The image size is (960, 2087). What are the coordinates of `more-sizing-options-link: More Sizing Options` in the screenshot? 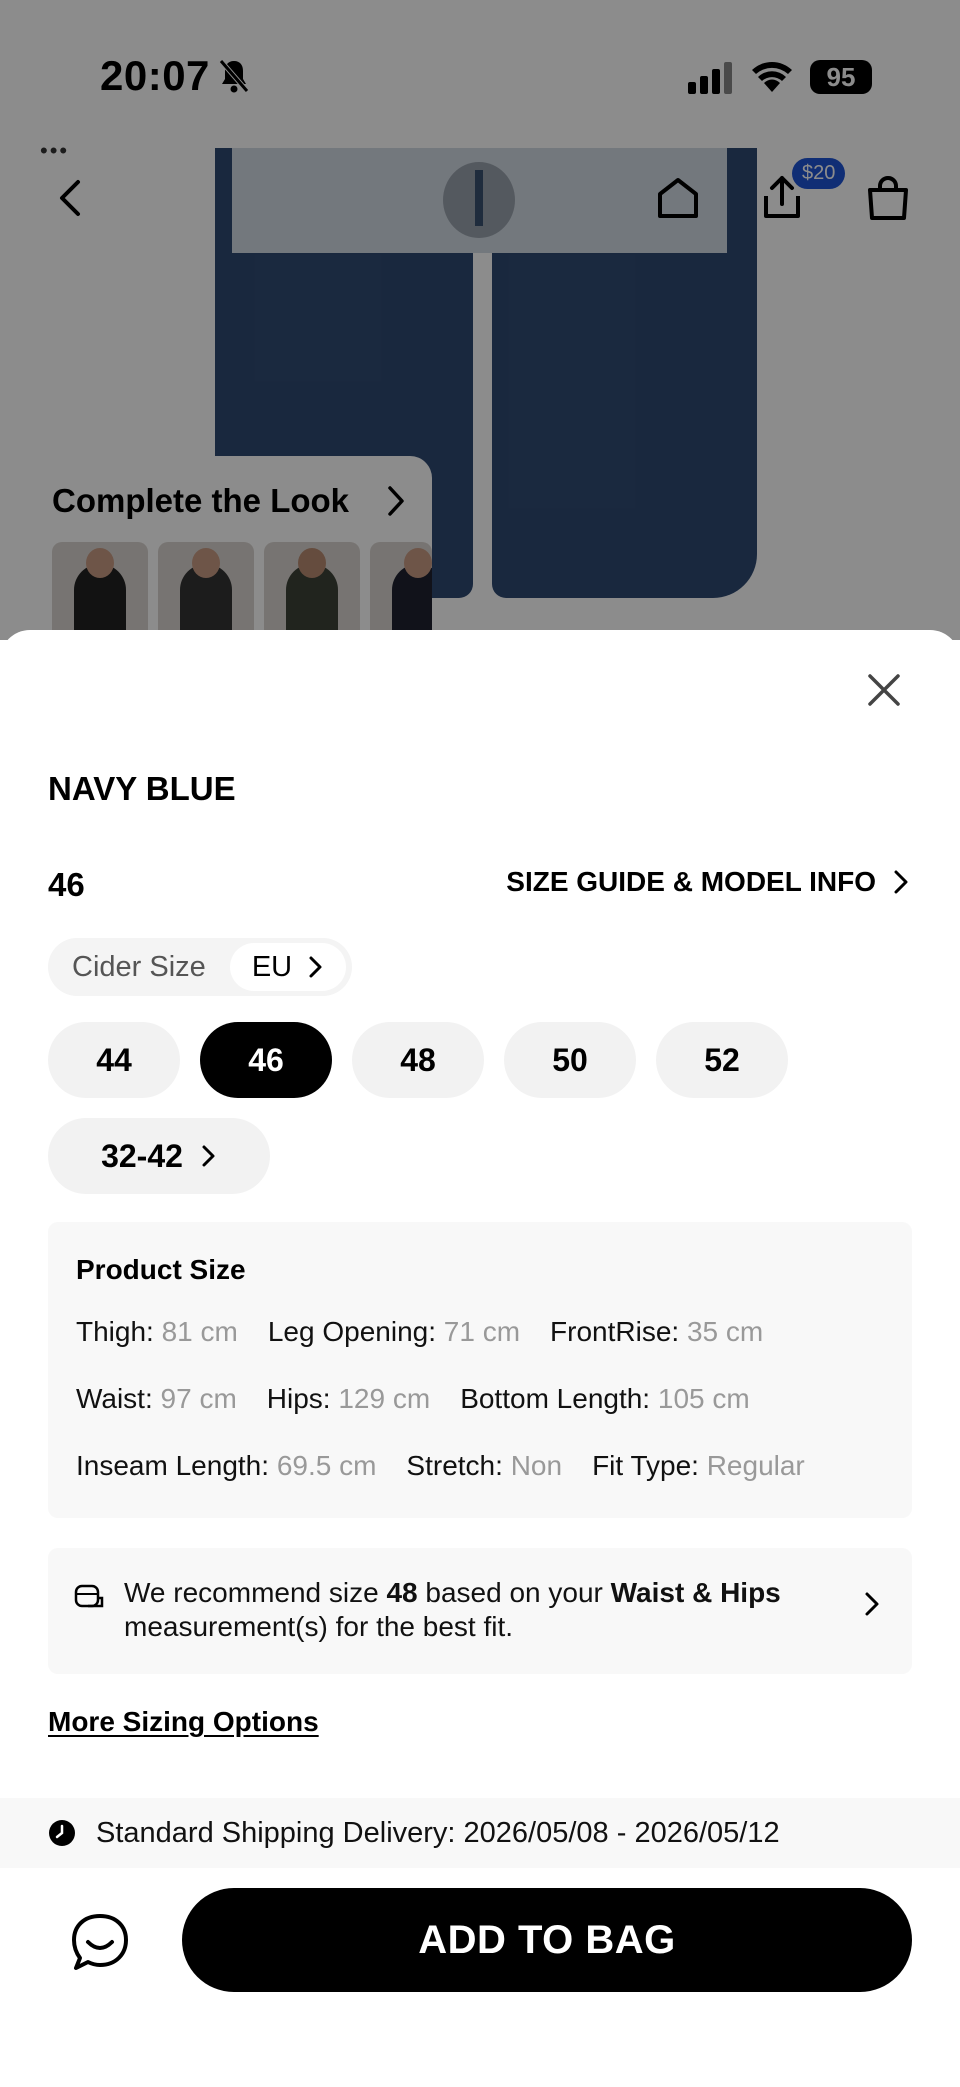 It's located at (183, 1722).